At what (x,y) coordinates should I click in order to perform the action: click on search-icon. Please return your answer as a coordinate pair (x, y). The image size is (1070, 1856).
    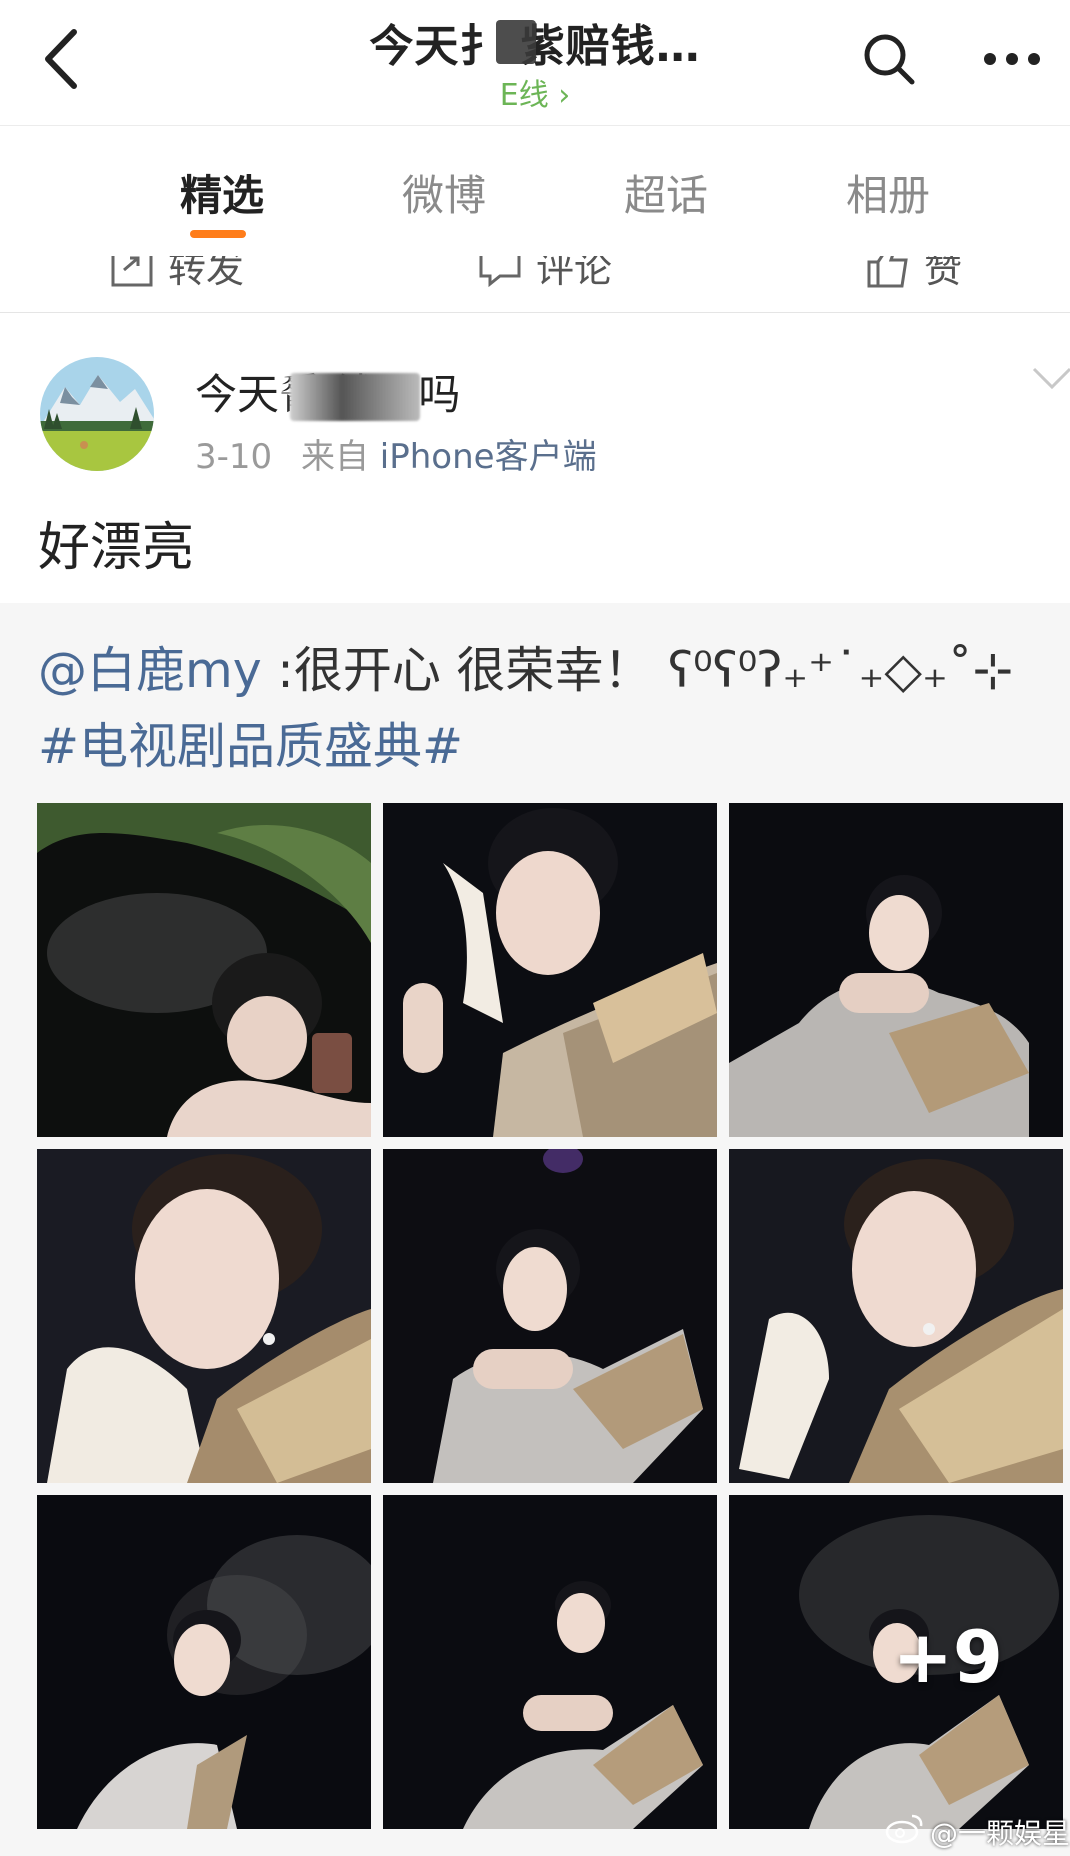
    Looking at the image, I should click on (889, 59).